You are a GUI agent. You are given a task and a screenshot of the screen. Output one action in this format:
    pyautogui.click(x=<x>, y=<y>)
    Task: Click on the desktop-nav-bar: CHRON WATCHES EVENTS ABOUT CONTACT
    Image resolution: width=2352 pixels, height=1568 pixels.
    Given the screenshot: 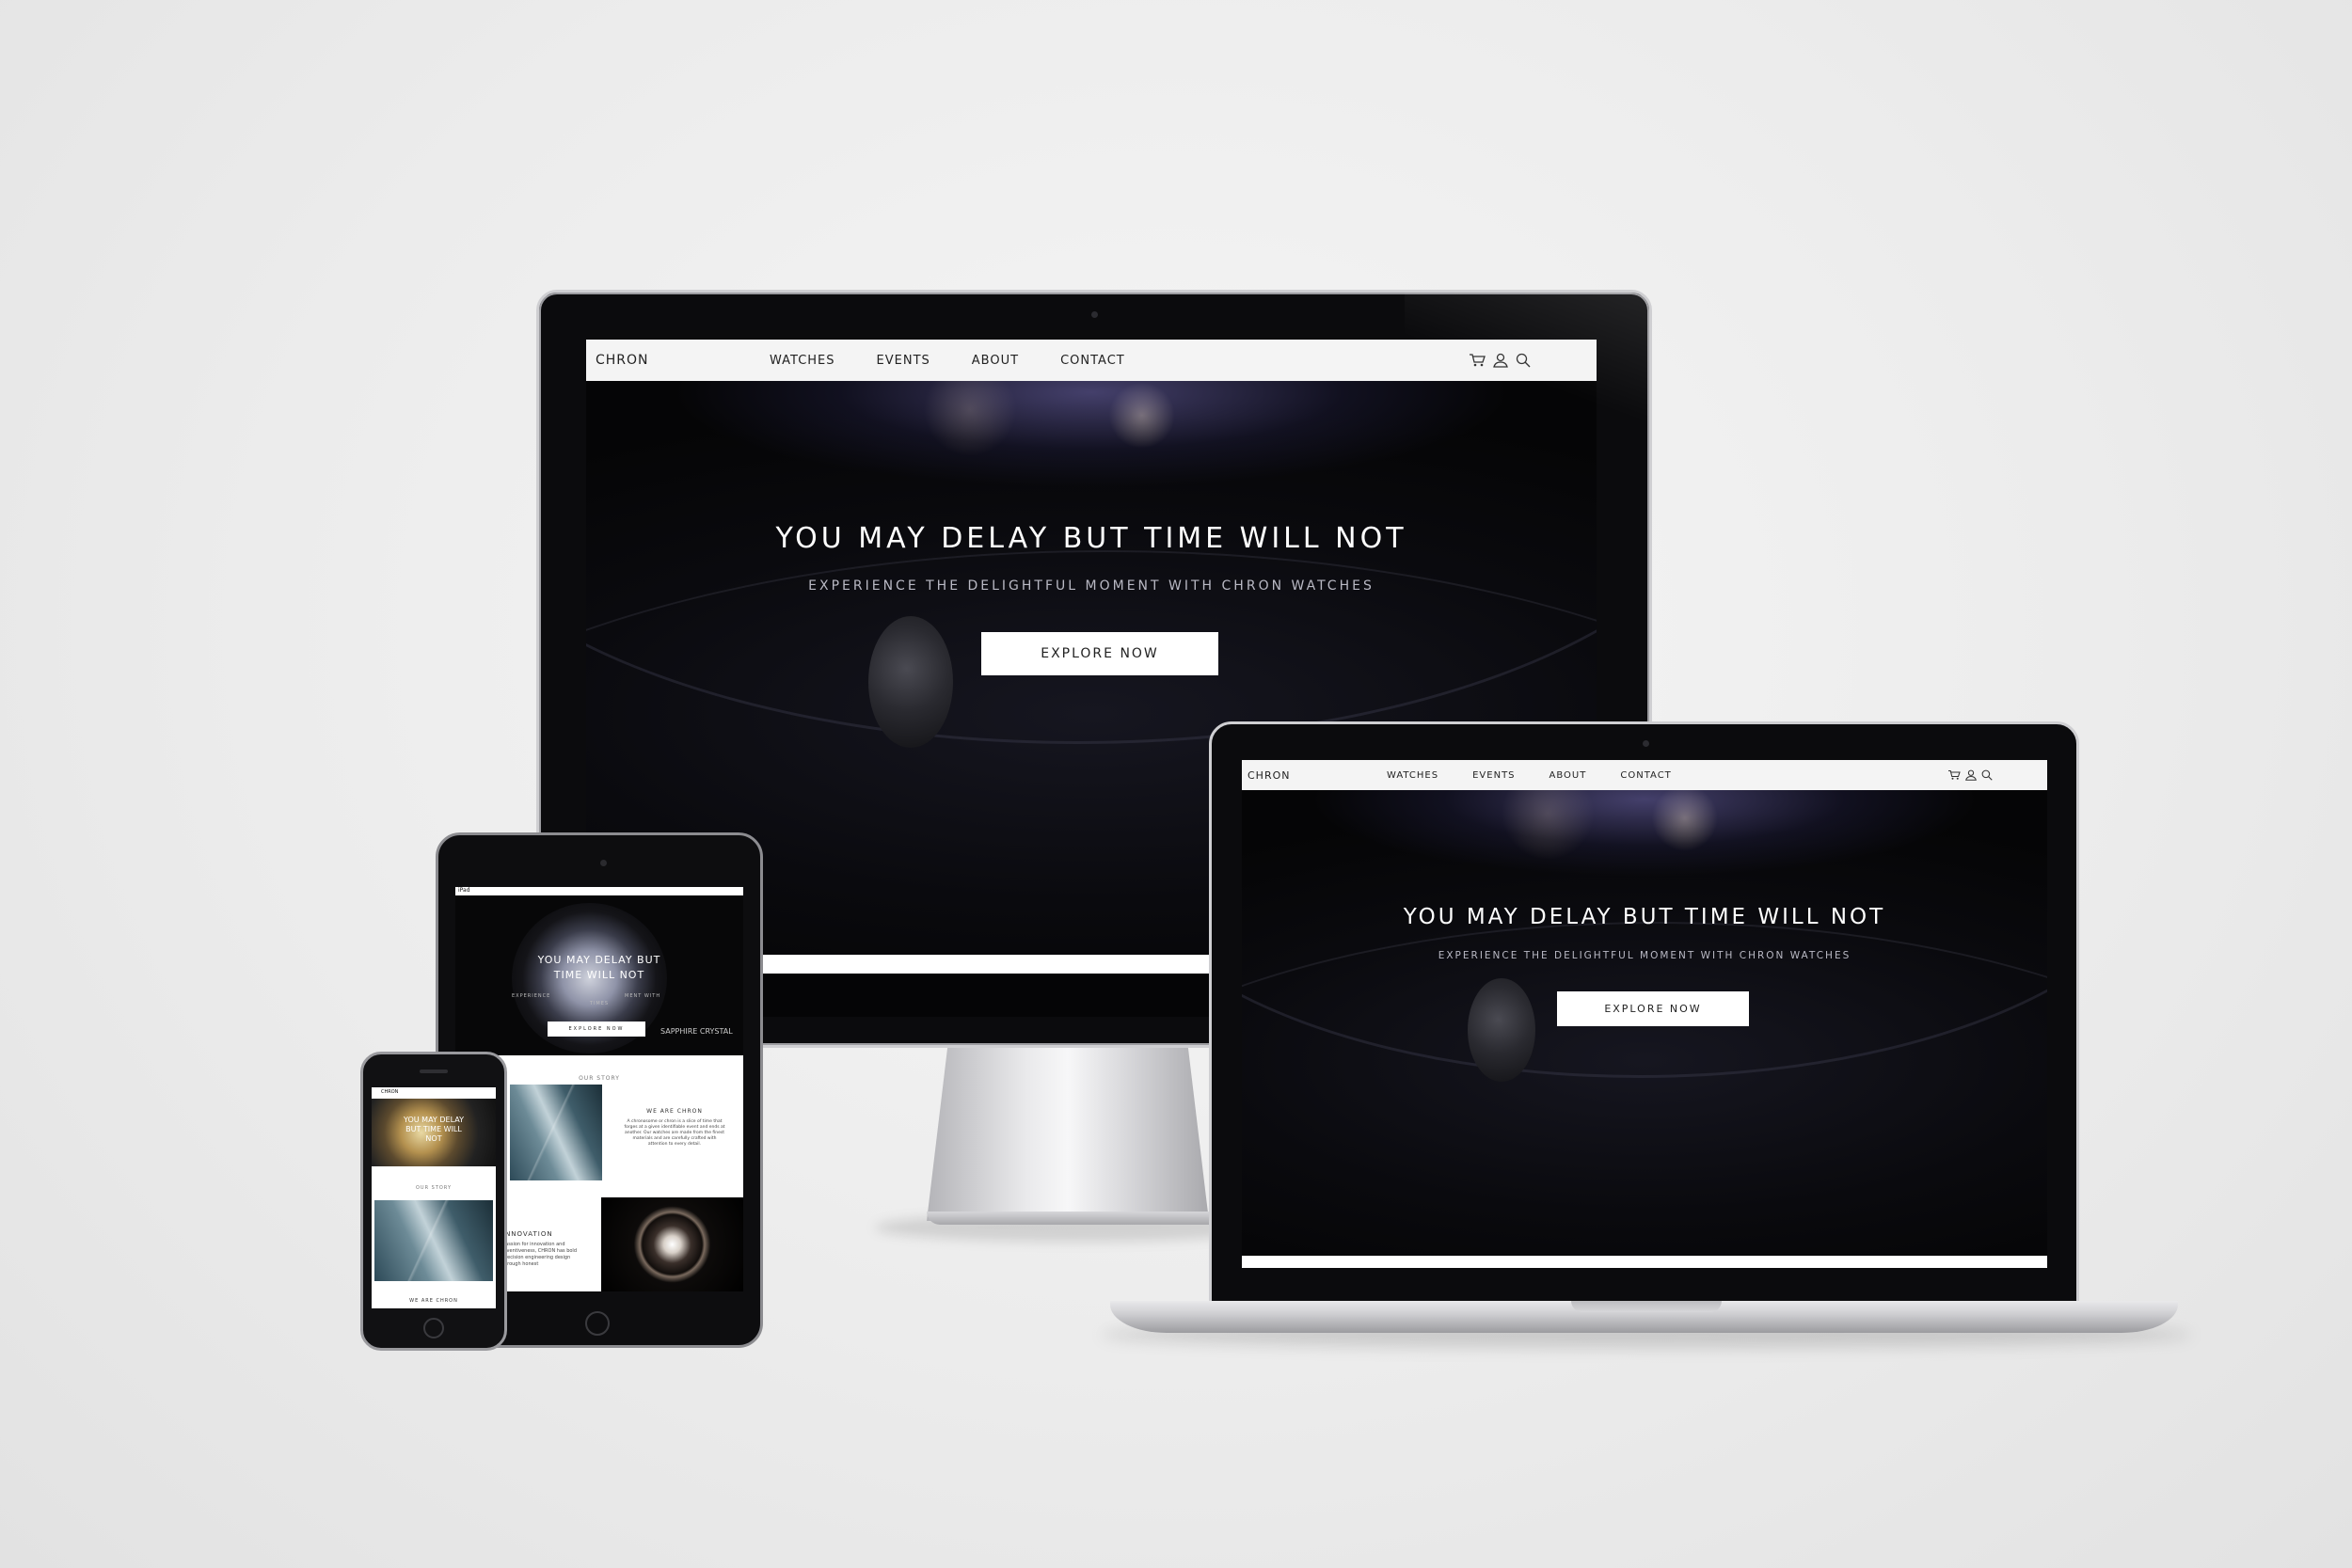 What is the action you would take?
    pyautogui.click(x=1091, y=360)
    